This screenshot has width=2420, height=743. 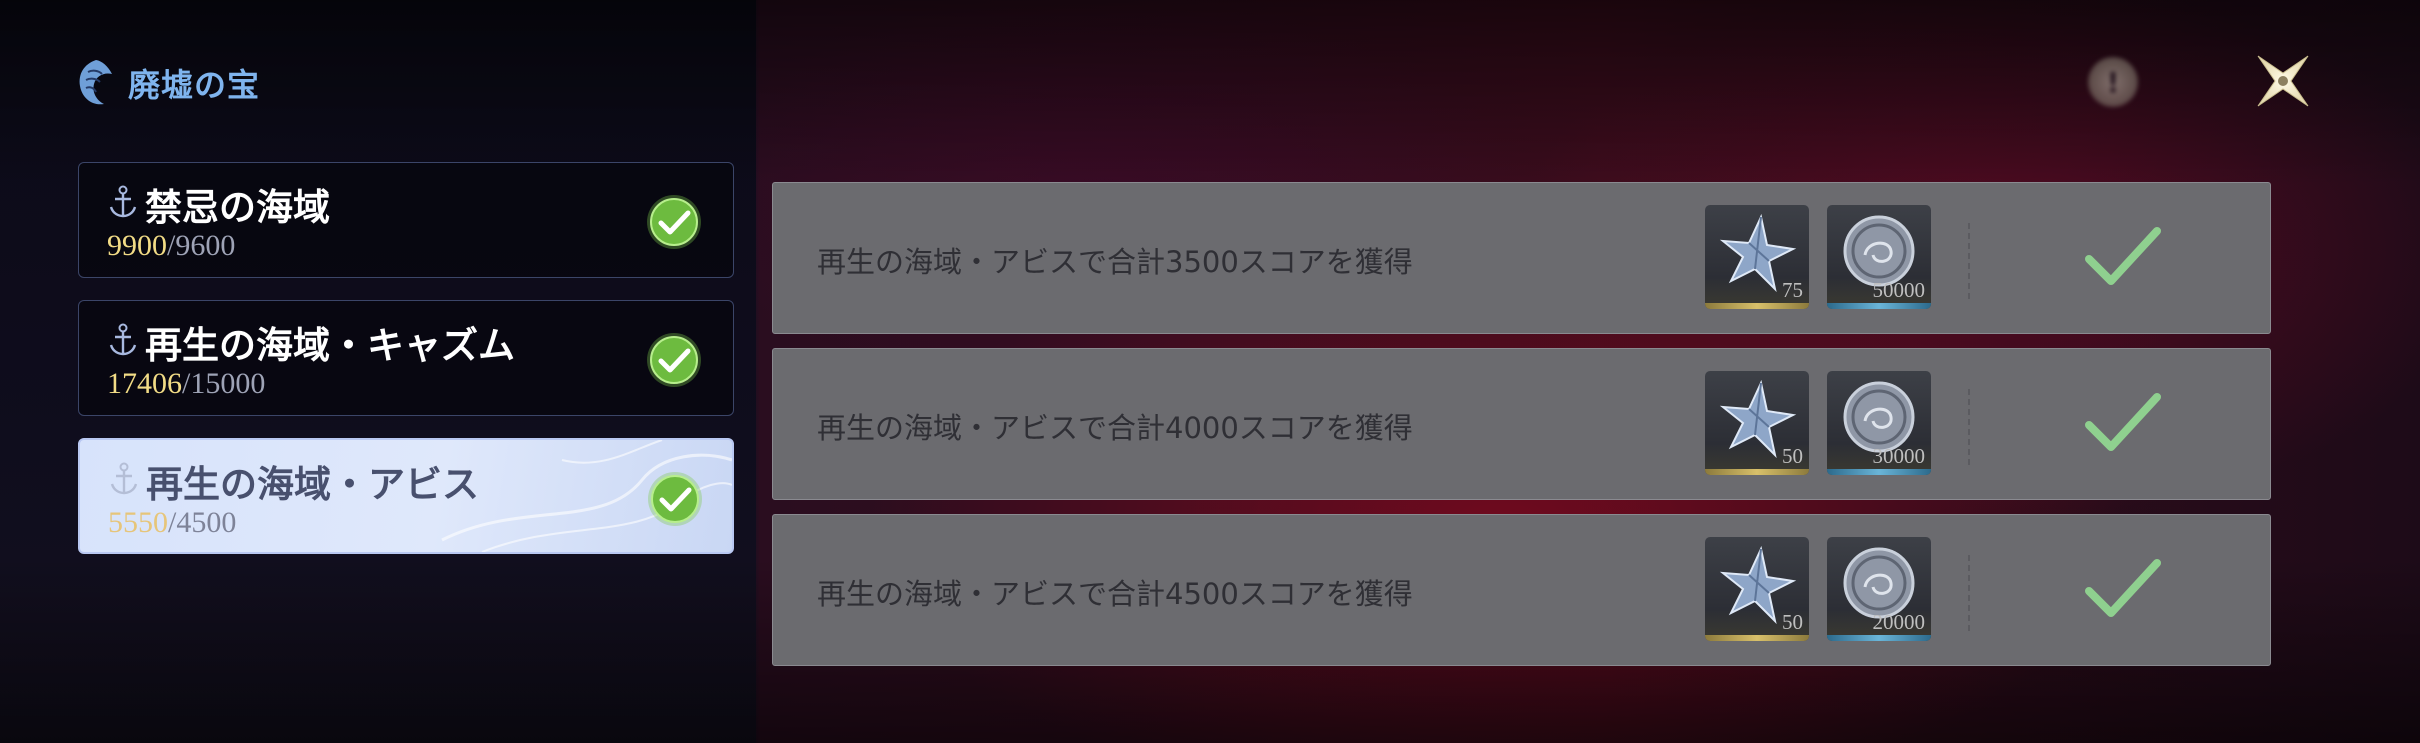 I want to click on score-progress: 17406/15000, so click(x=186, y=383).